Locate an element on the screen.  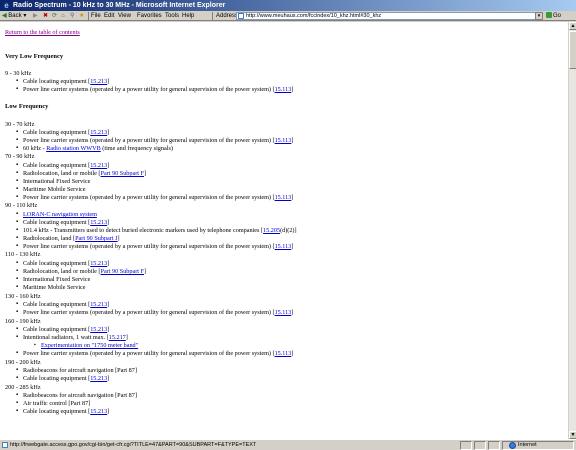
home-icon: ⌂ is located at coordinates (63, 16).